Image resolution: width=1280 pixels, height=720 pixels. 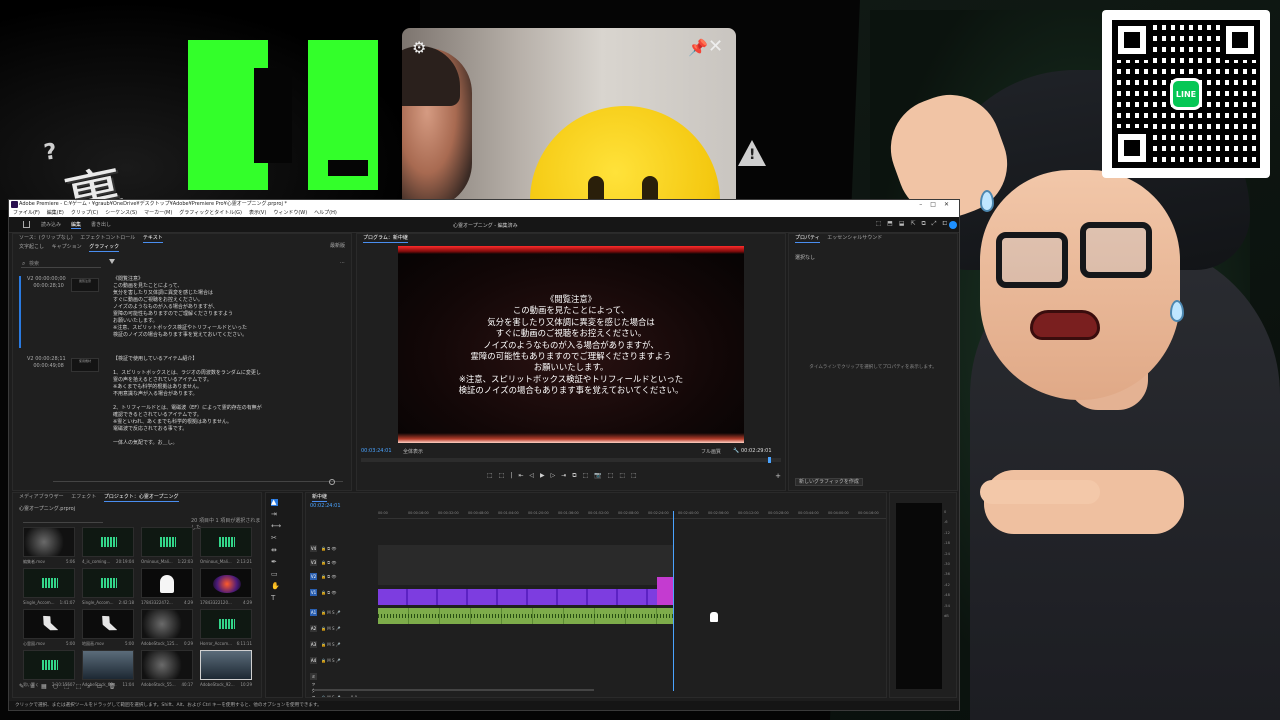 What do you see at coordinates (938, 204) in the screenshot?
I see `window-controls: –□✕` at bounding box center [938, 204].